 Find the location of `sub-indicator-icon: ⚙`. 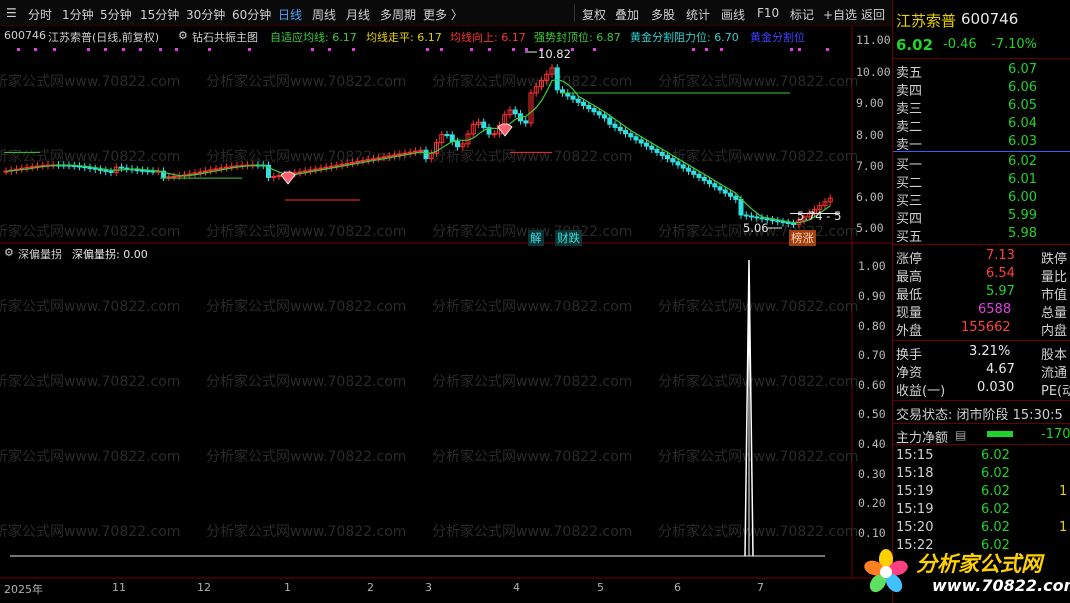

sub-indicator-icon: ⚙ is located at coordinates (9, 252).